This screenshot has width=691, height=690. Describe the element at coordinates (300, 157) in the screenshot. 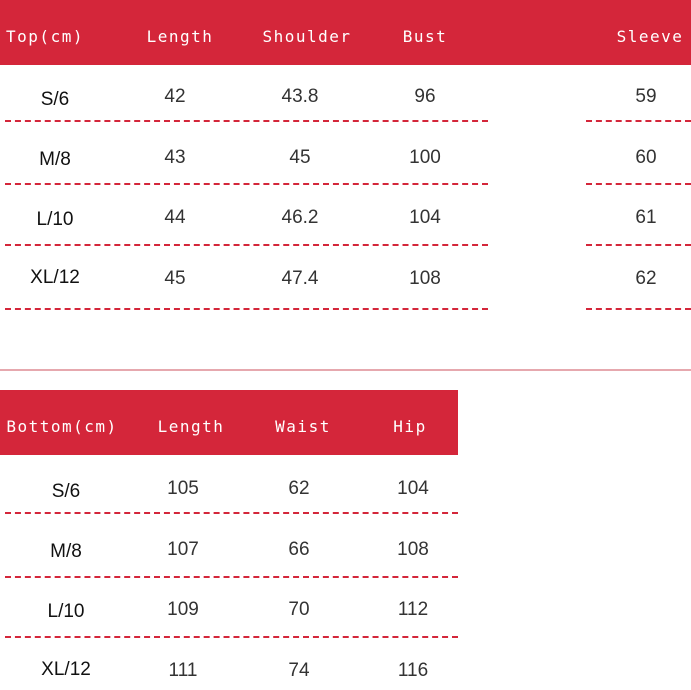

I see `top-row-2-shoulder: 45` at that location.